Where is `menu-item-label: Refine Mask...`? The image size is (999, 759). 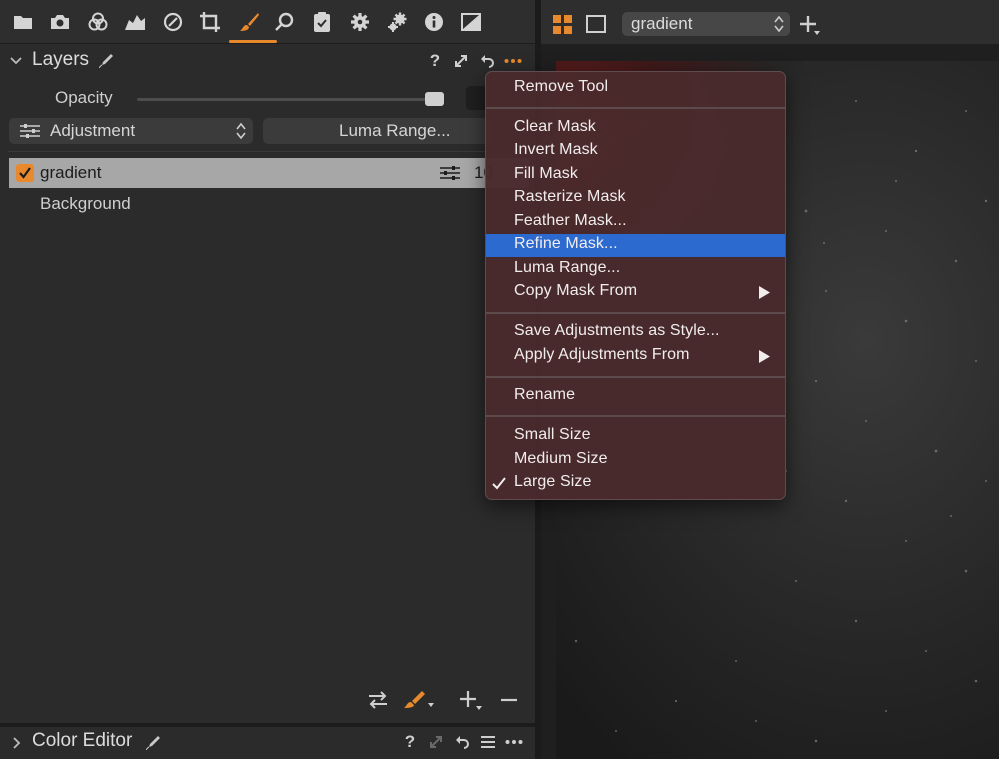 menu-item-label: Refine Mask... is located at coordinates (566, 243).